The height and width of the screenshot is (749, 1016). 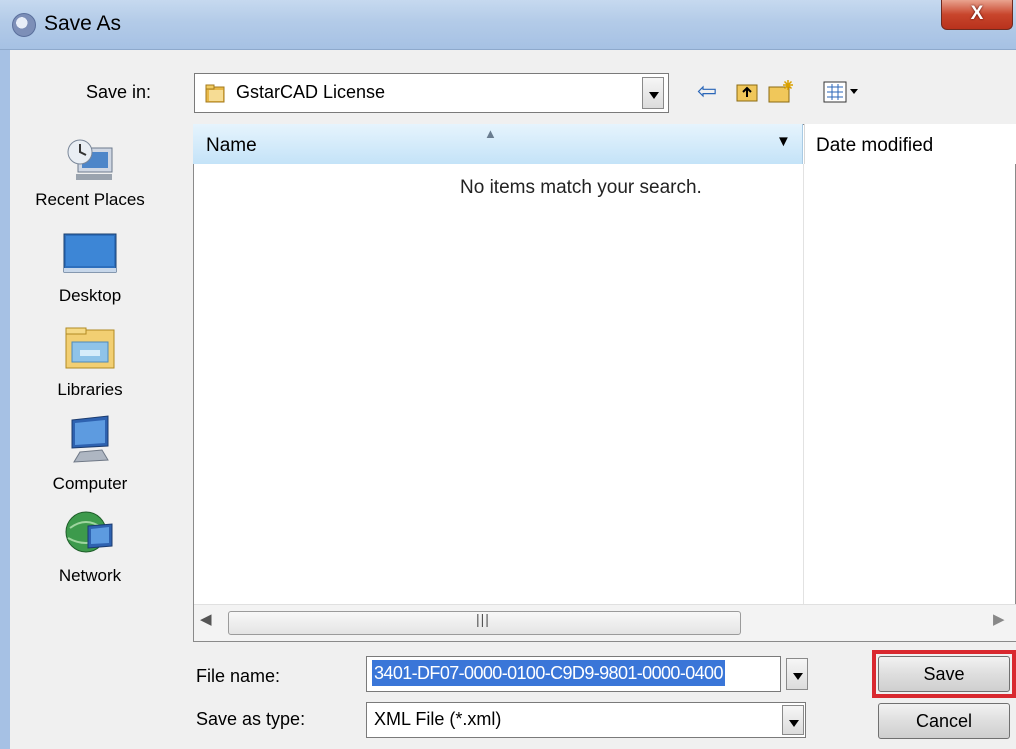 What do you see at coordinates (83, 23) in the screenshot?
I see `window-title: Save As` at bounding box center [83, 23].